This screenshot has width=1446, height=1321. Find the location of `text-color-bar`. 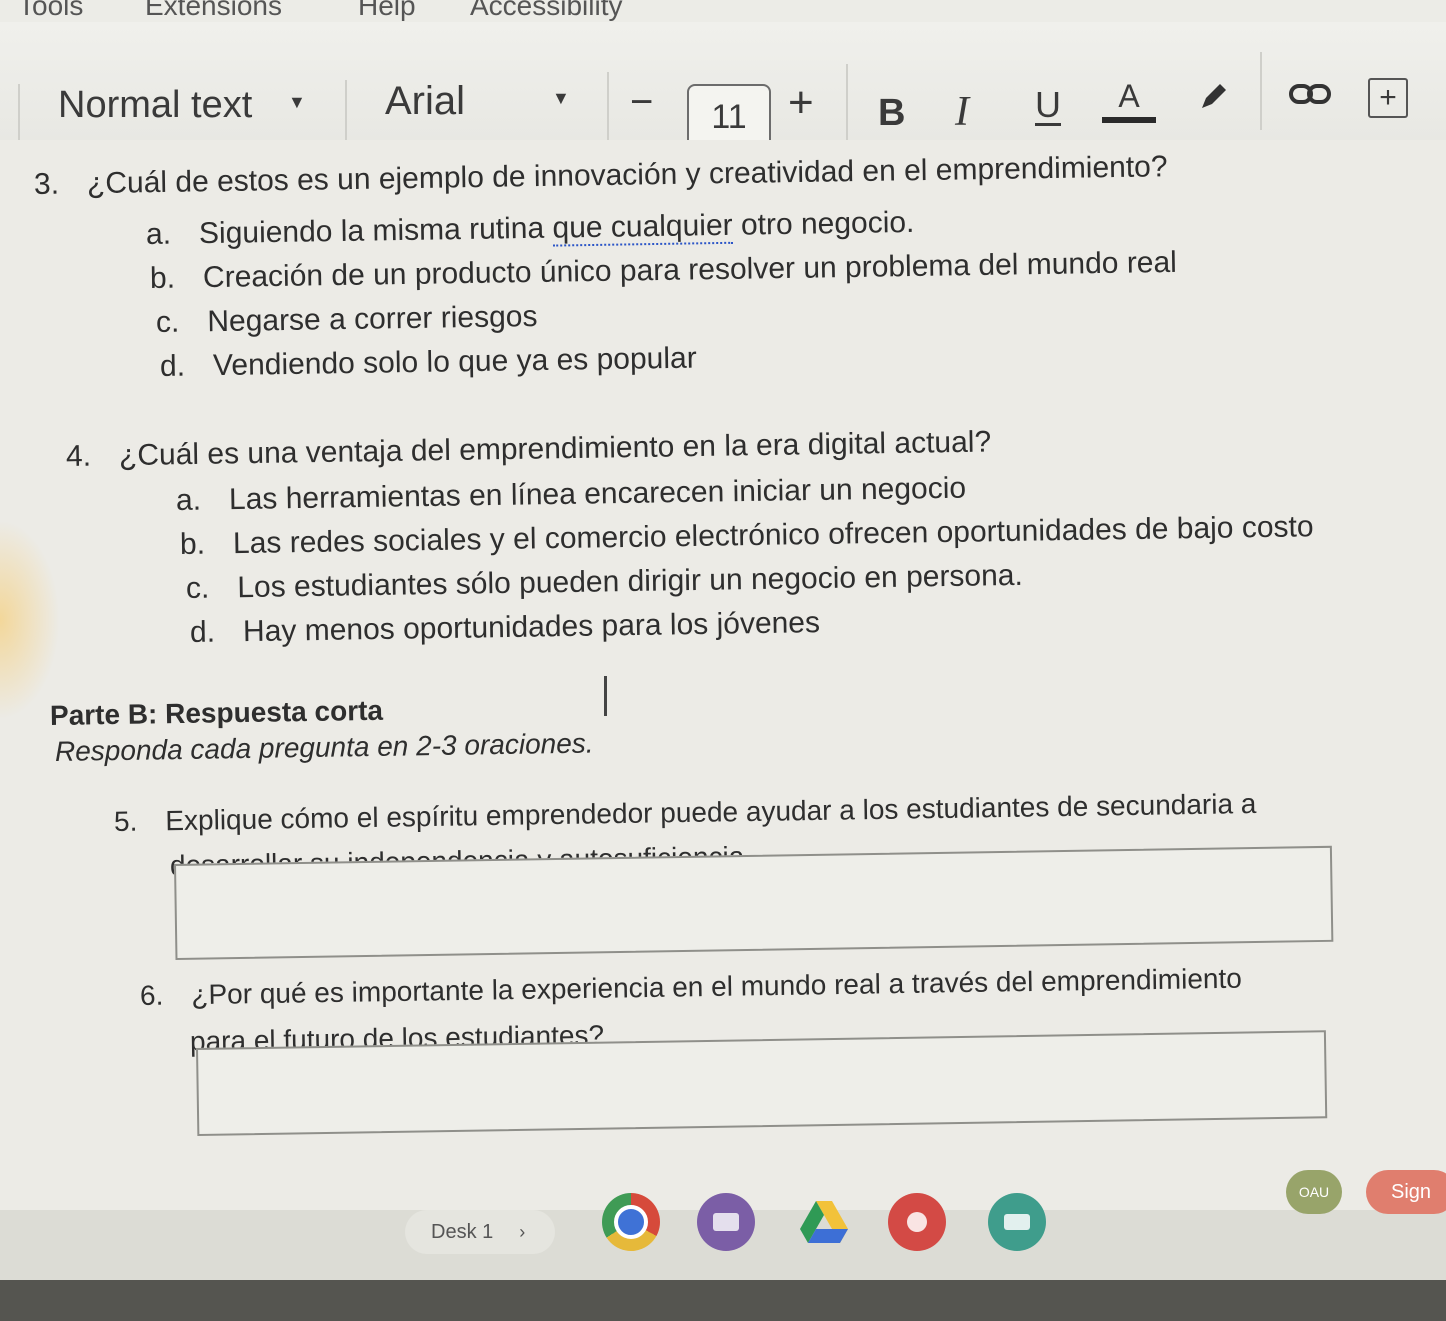

text-color-bar is located at coordinates (1129, 120).